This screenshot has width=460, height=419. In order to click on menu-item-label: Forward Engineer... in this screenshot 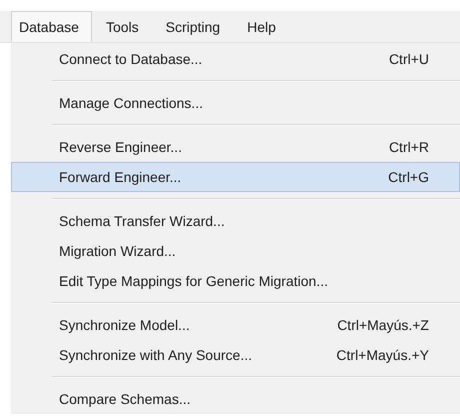, I will do `click(120, 177)`.